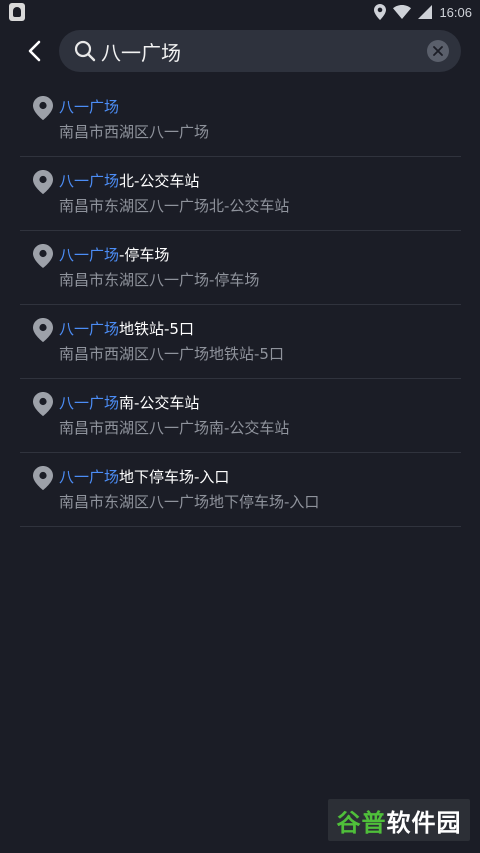 This screenshot has width=480, height=853. Describe the element at coordinates (455, 12) in the screenshot. I see `status-time: 16:06` at that location.